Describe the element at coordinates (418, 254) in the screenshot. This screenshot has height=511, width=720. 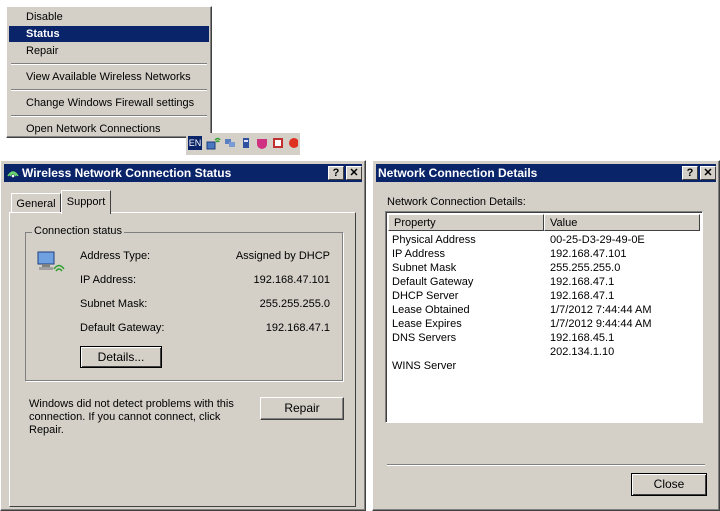
I see `row-property: IP Address` at that location.